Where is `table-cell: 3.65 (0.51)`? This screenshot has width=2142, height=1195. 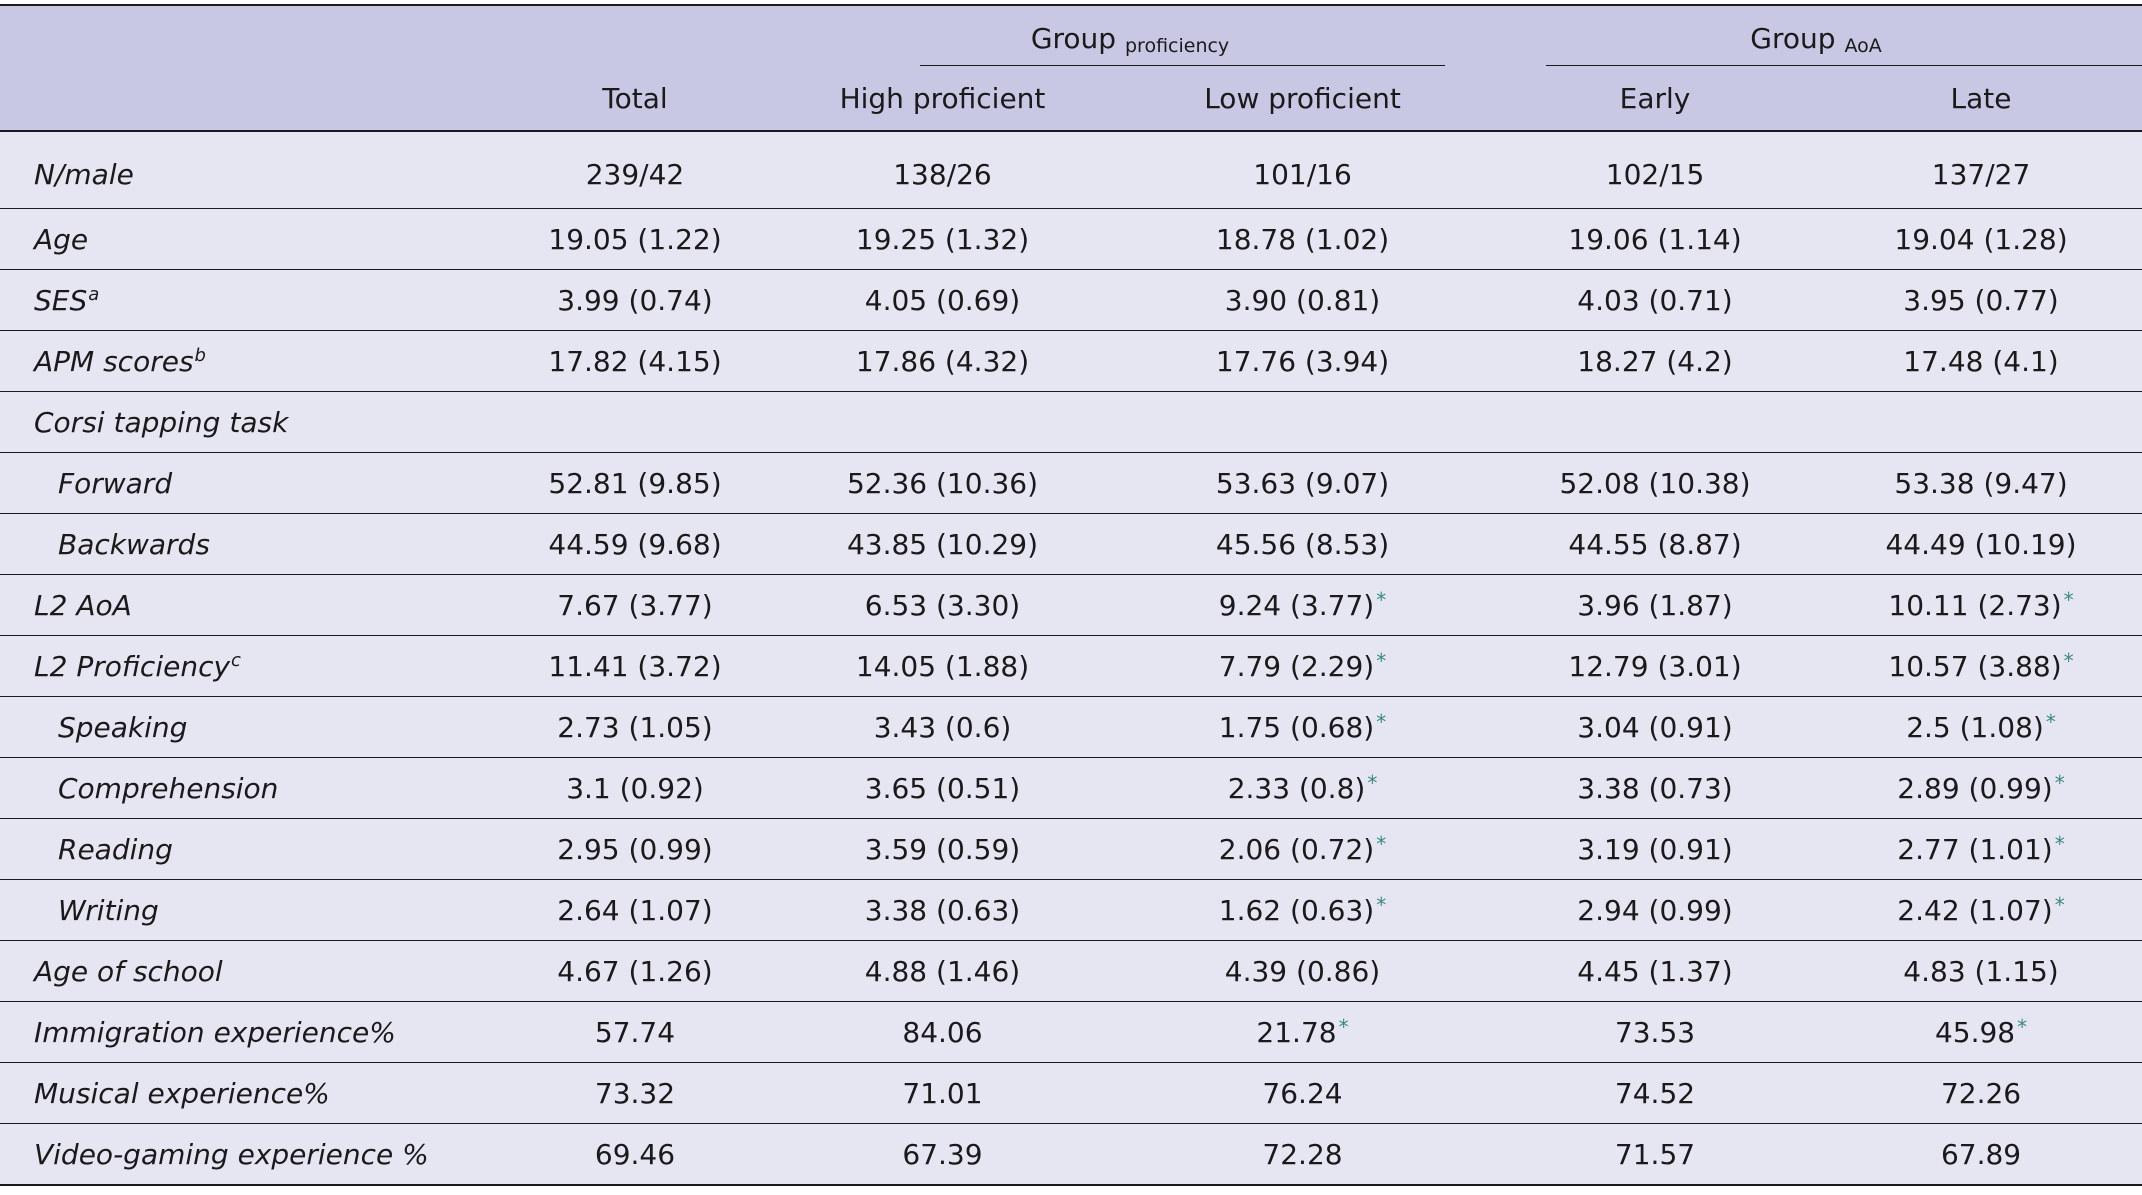
table-cell: 3.65 (0.51) is located at coordinates (942, 788).